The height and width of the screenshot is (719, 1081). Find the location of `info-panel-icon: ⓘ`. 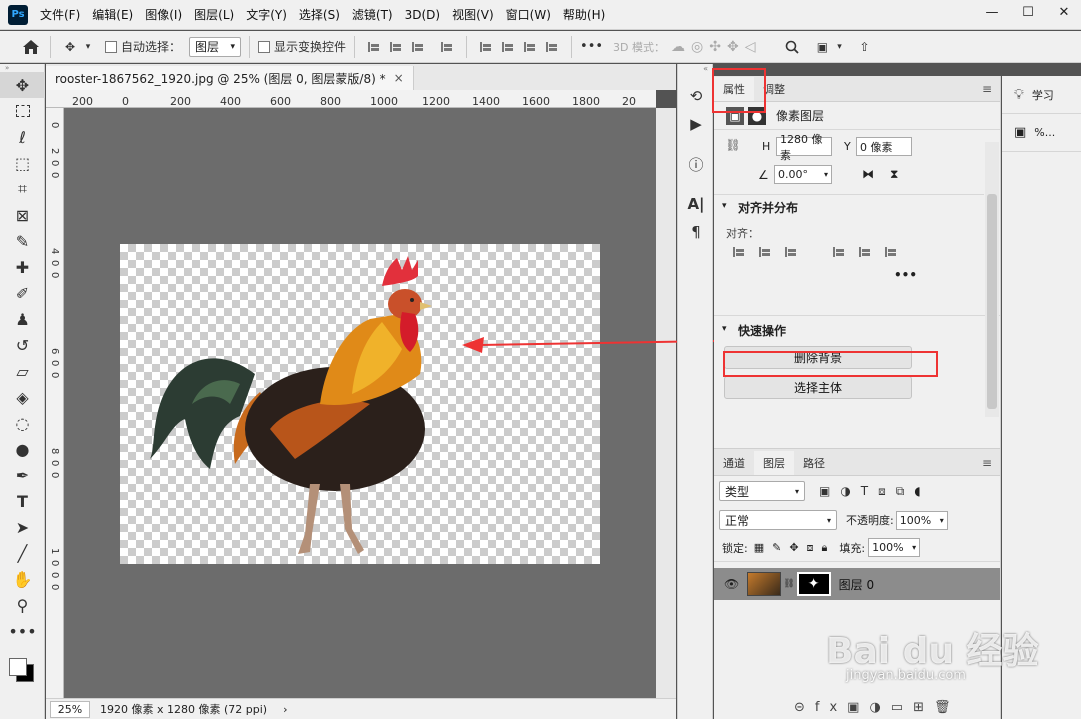

info-panel-icon: ⓘ is located at coordinates (696, 164).